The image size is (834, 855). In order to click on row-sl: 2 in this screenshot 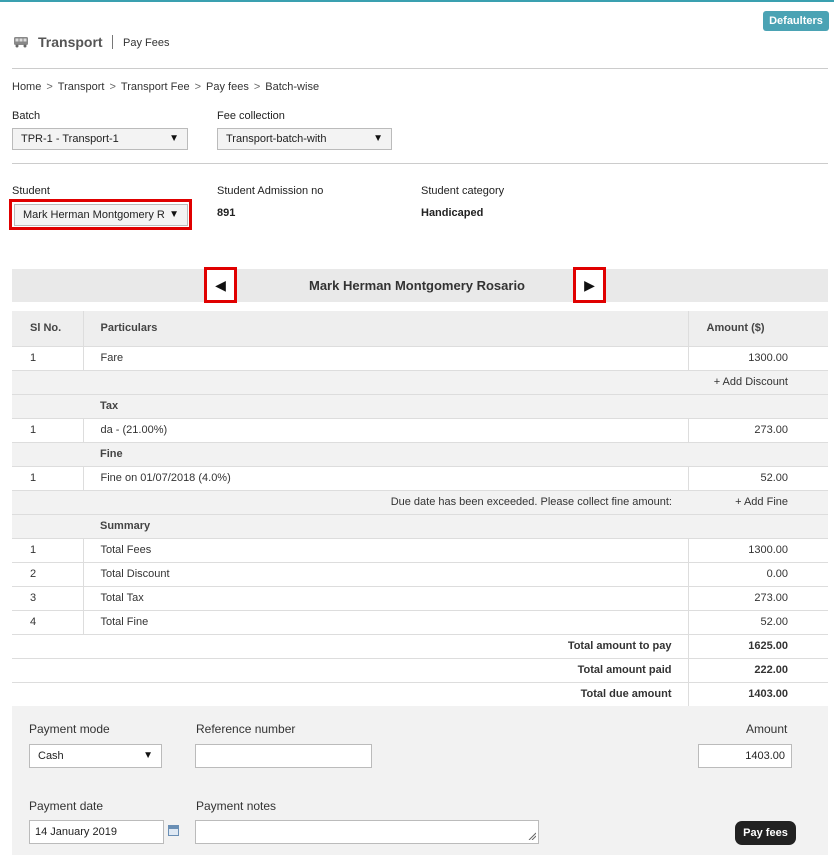, I will do `click(48, 574)`.